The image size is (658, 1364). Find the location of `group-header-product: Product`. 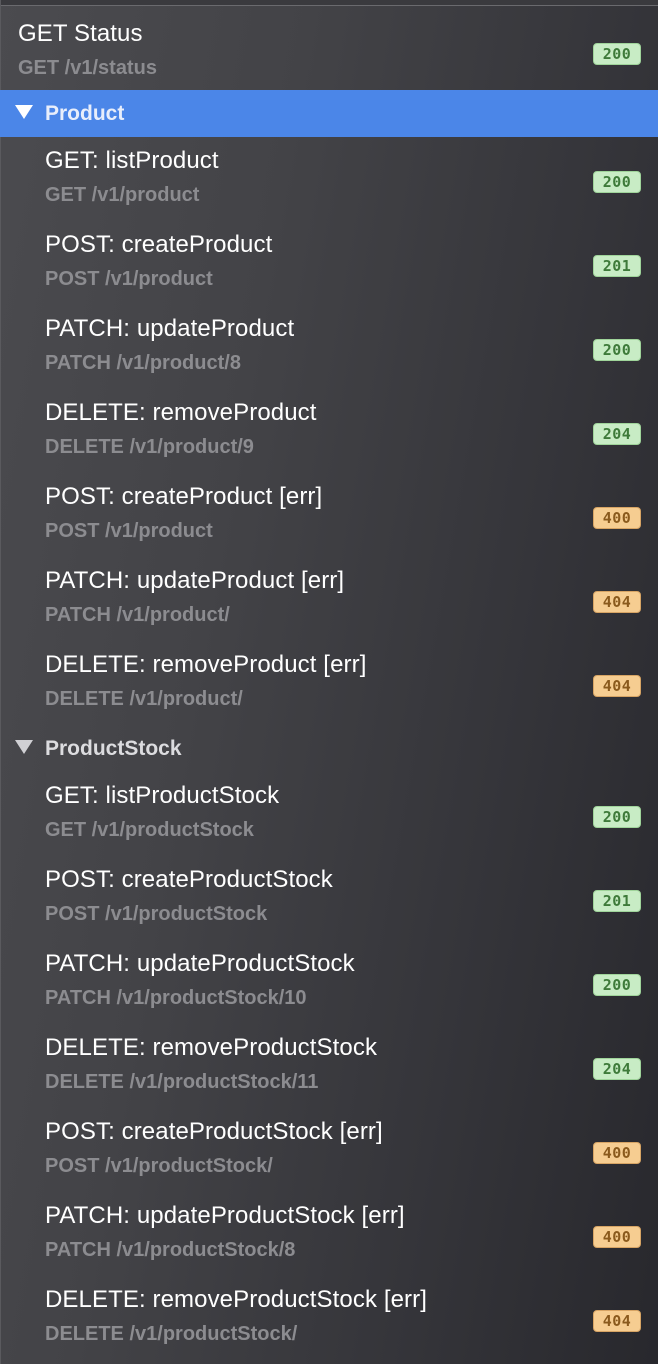

group-header-product: Product is located at coordinates (329, 113).